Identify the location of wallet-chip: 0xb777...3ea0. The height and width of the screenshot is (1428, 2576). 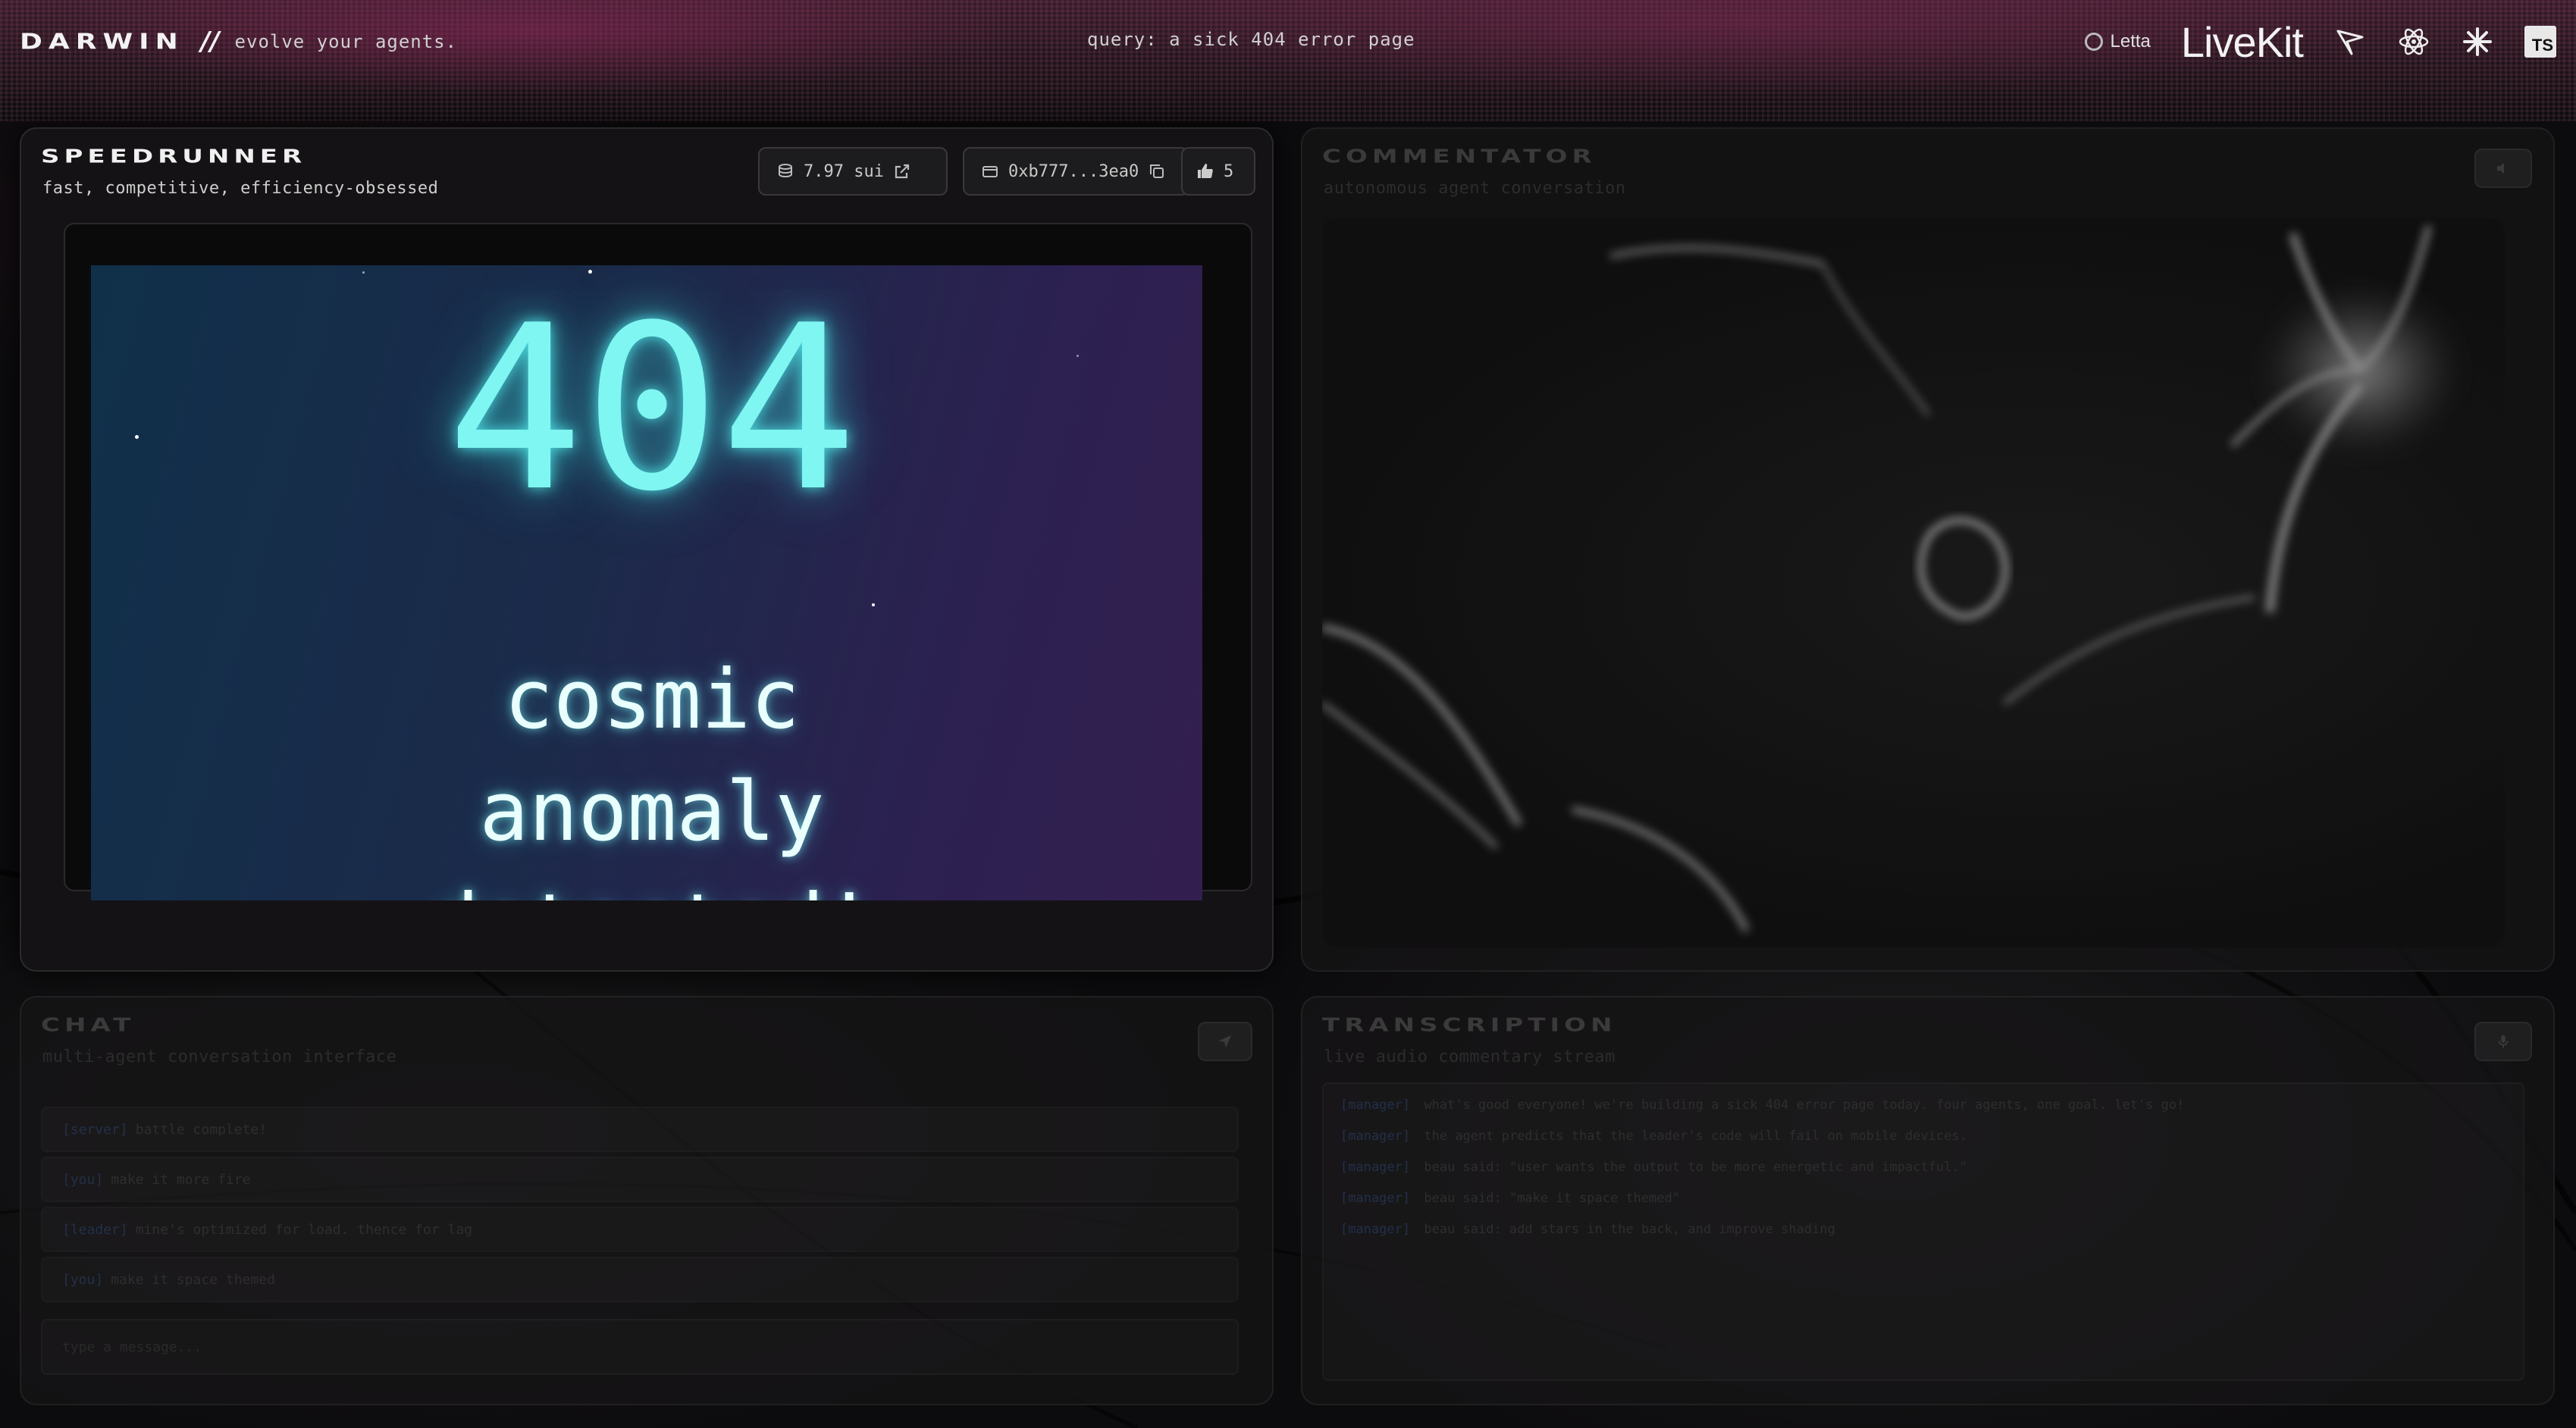
(1076, 171).